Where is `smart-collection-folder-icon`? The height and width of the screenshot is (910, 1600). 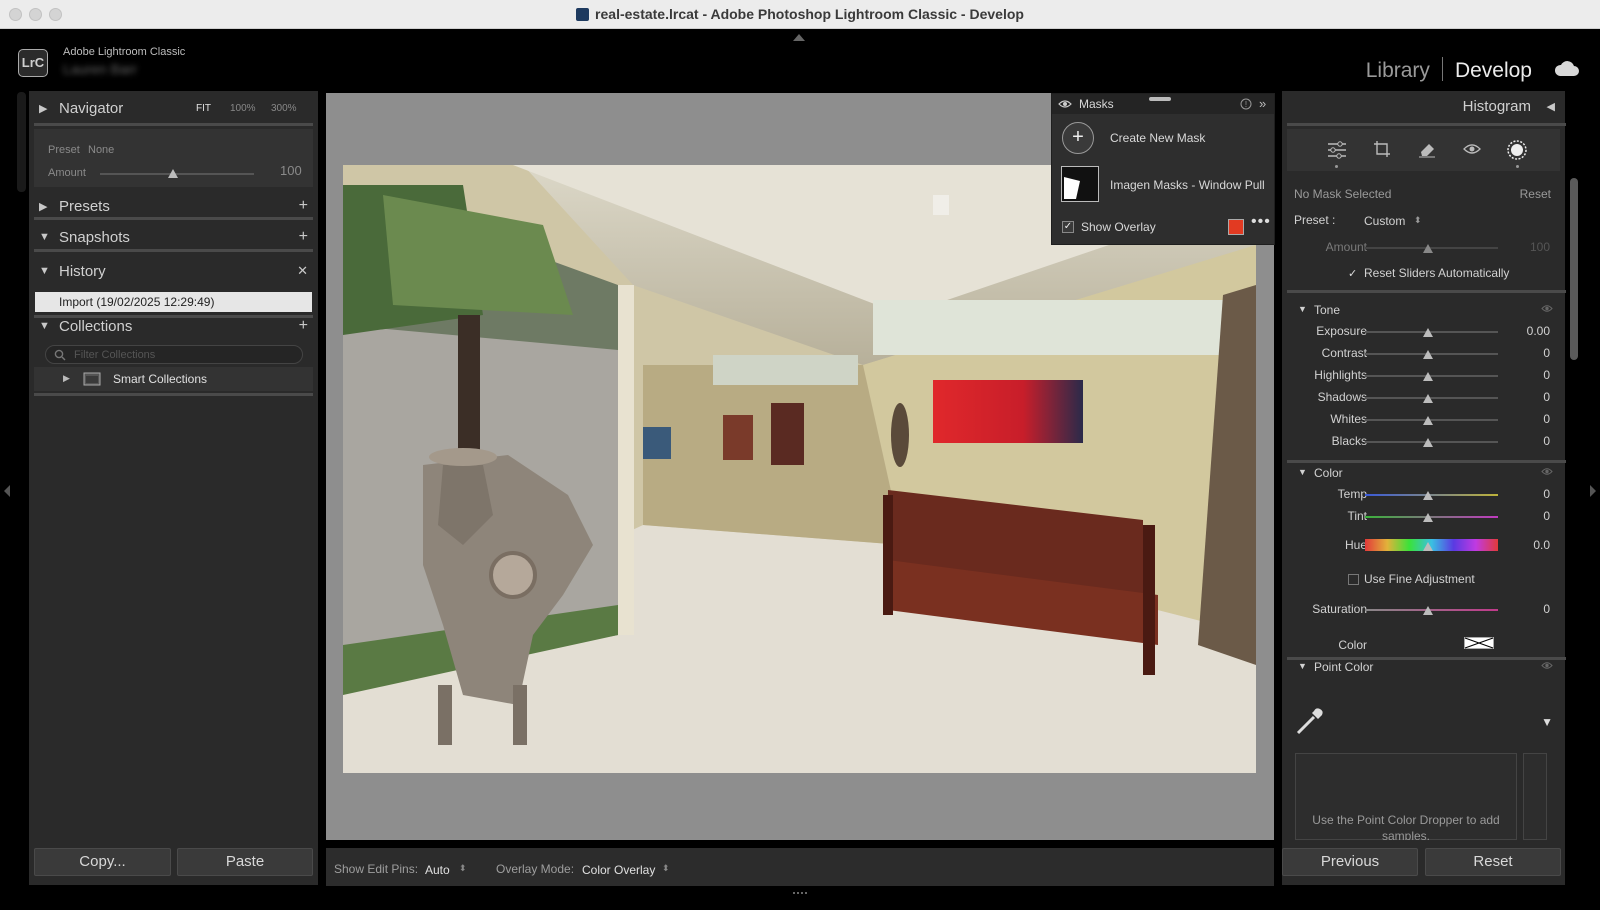
smart-collection-folder-icon is located at coordinates (92, 379).